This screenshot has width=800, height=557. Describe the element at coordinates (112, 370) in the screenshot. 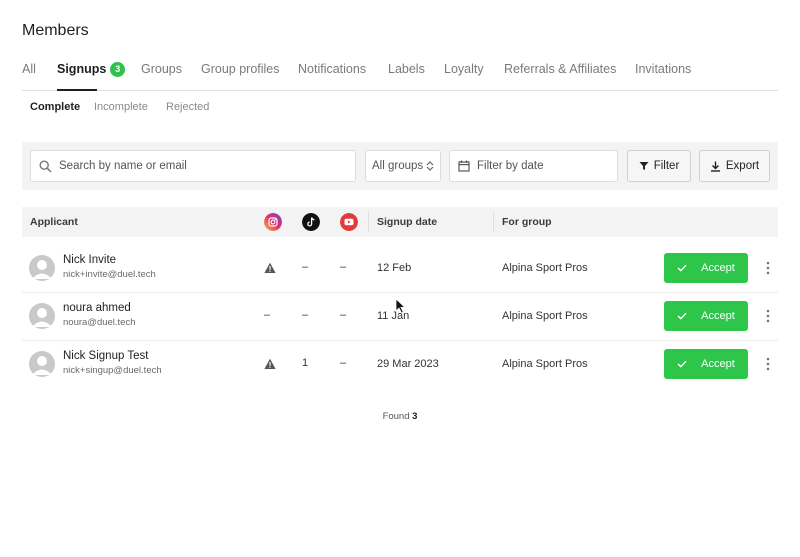

I see `applicant-email: nick+singup@duel.tech` at that location.